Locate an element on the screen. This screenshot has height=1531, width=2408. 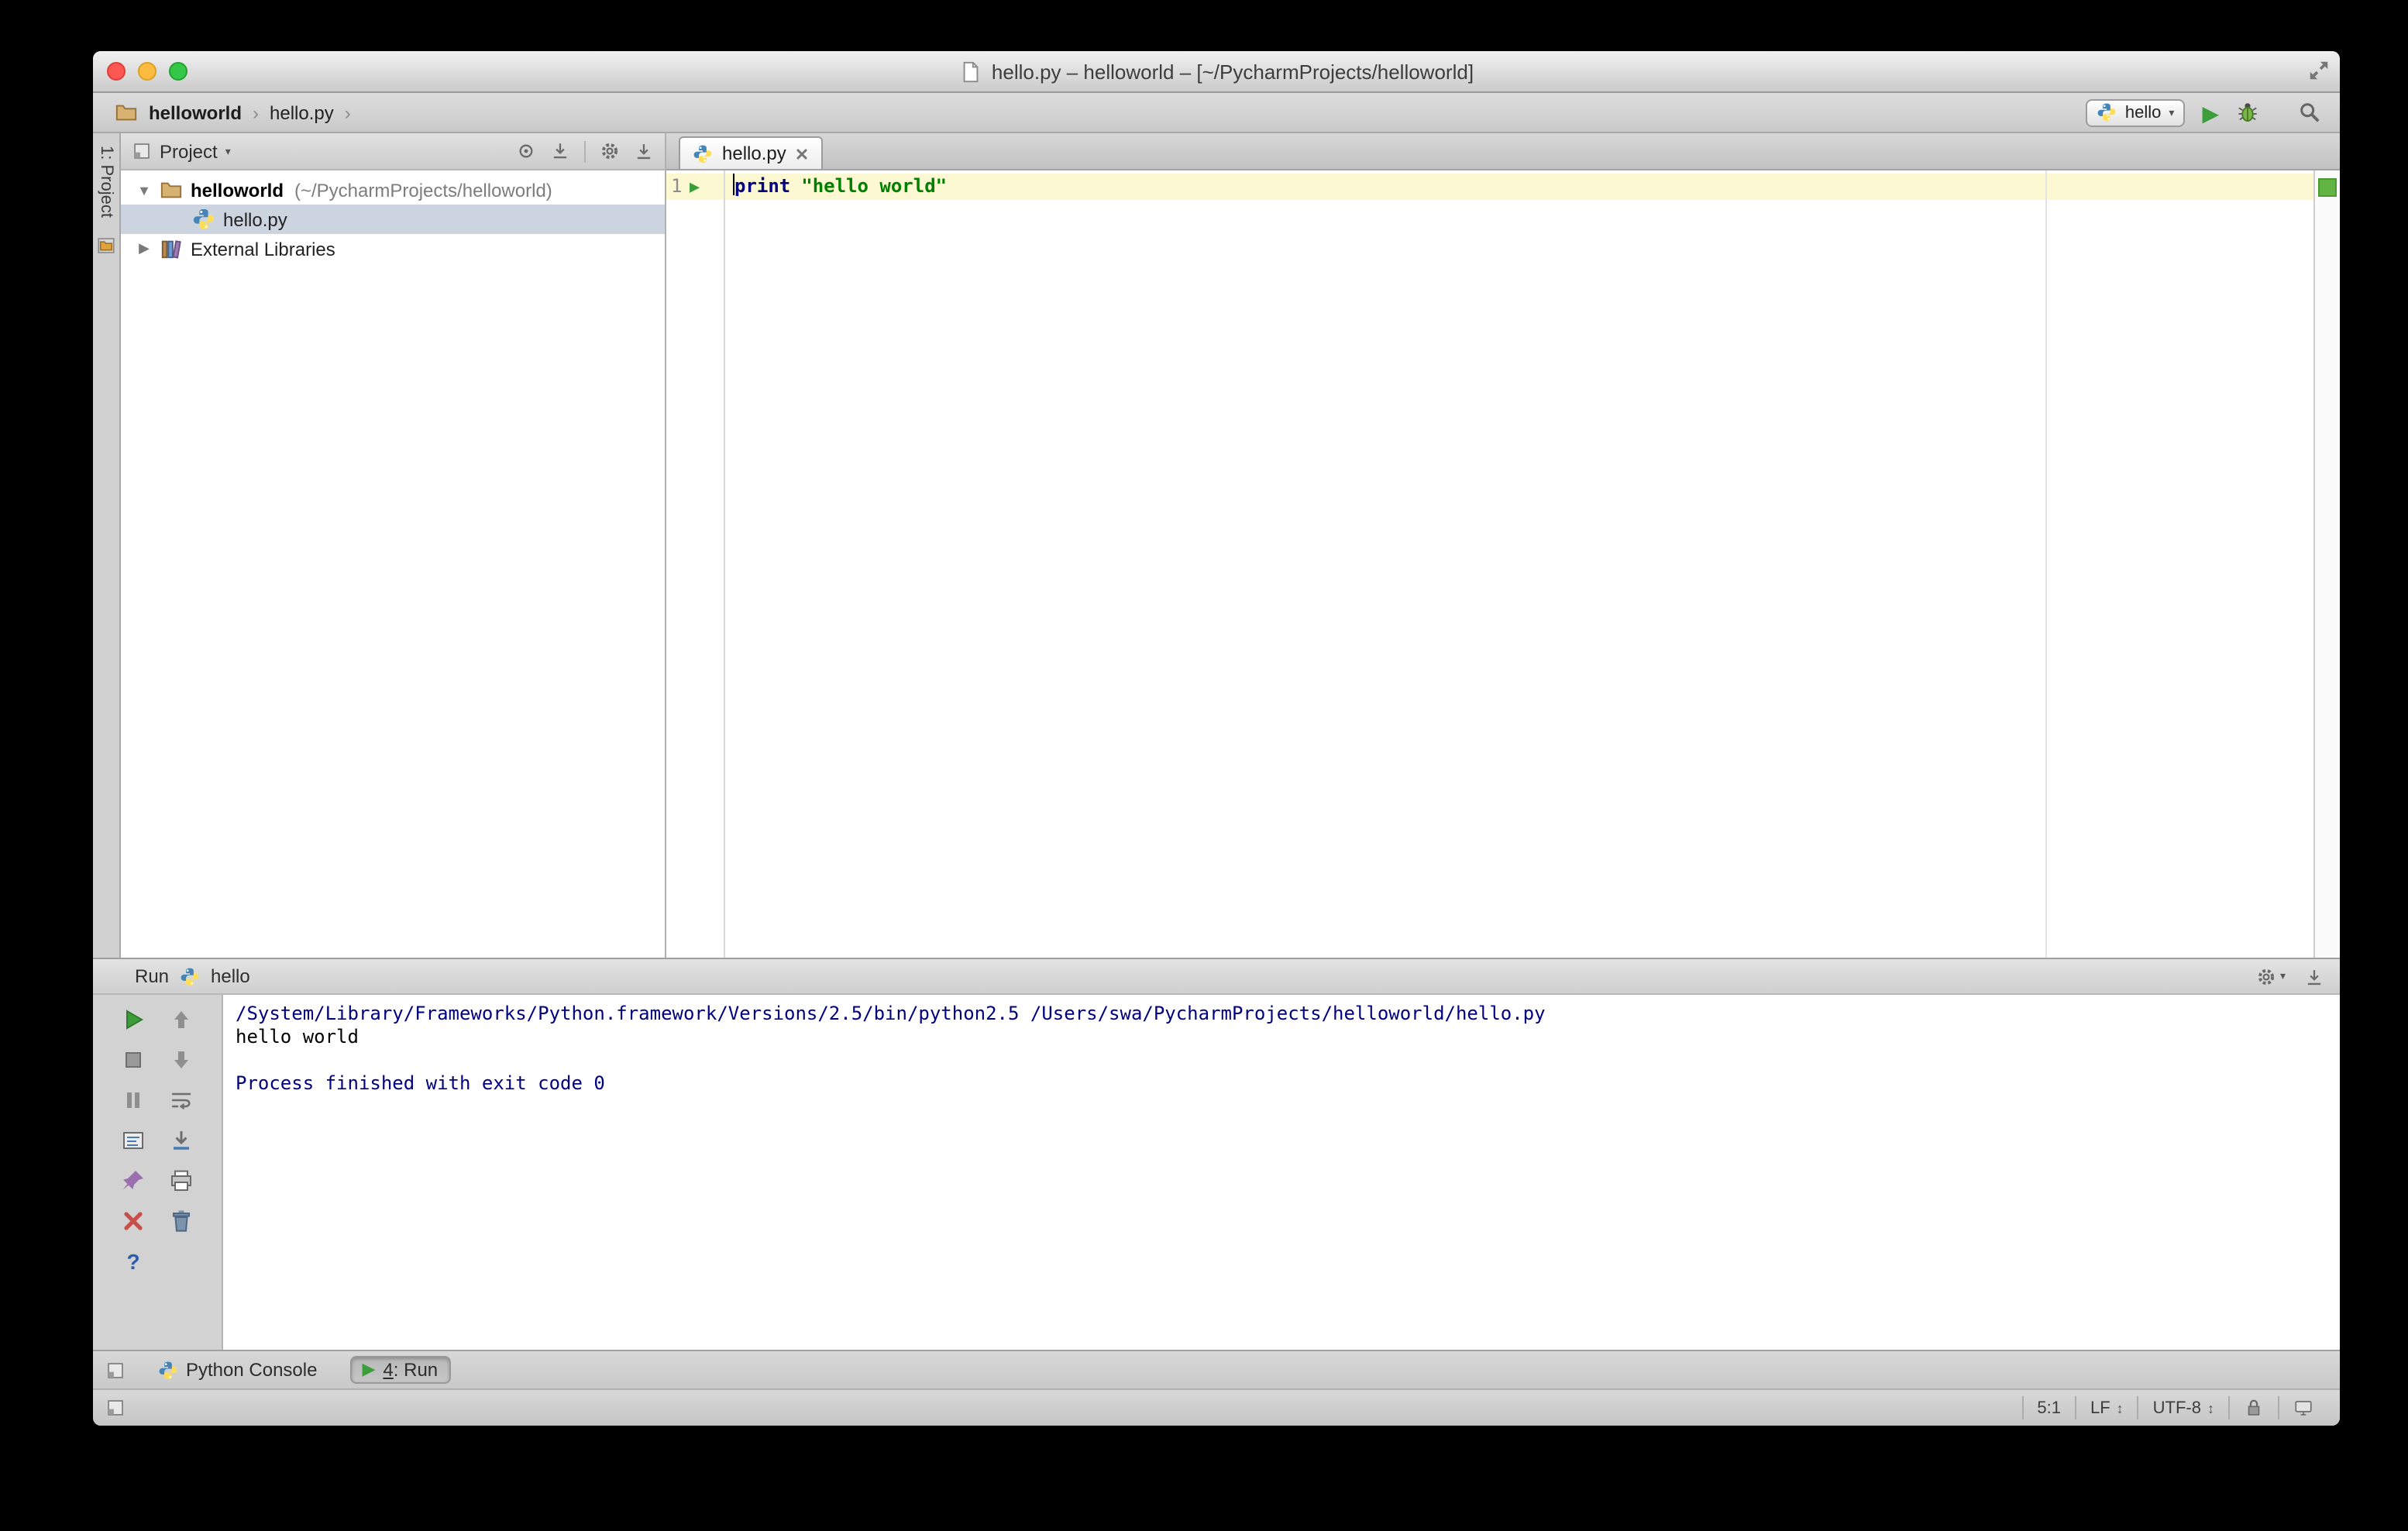
run-button: ▶ is located at coordinates (2210, 112).